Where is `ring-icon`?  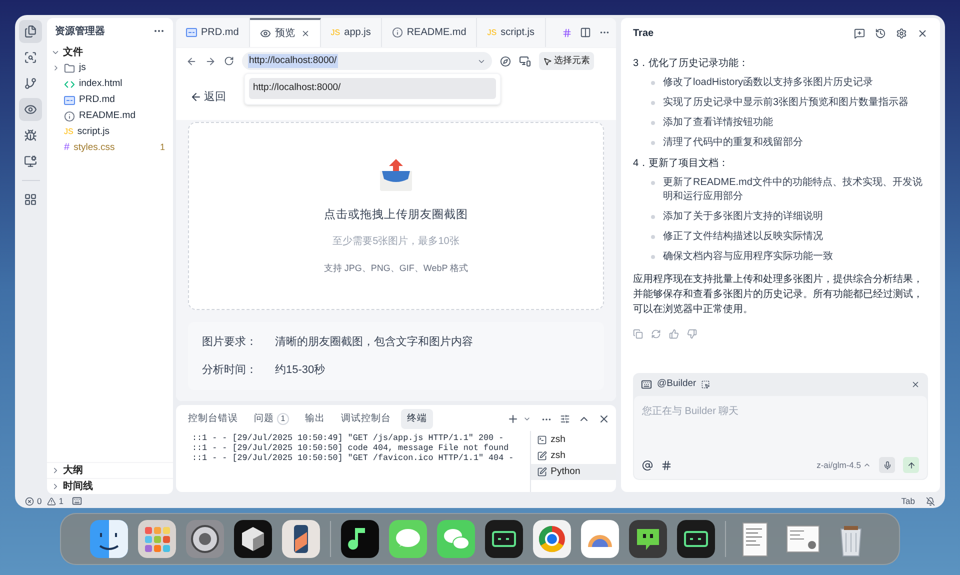 ring-icon is located at coordinates (552, 539).